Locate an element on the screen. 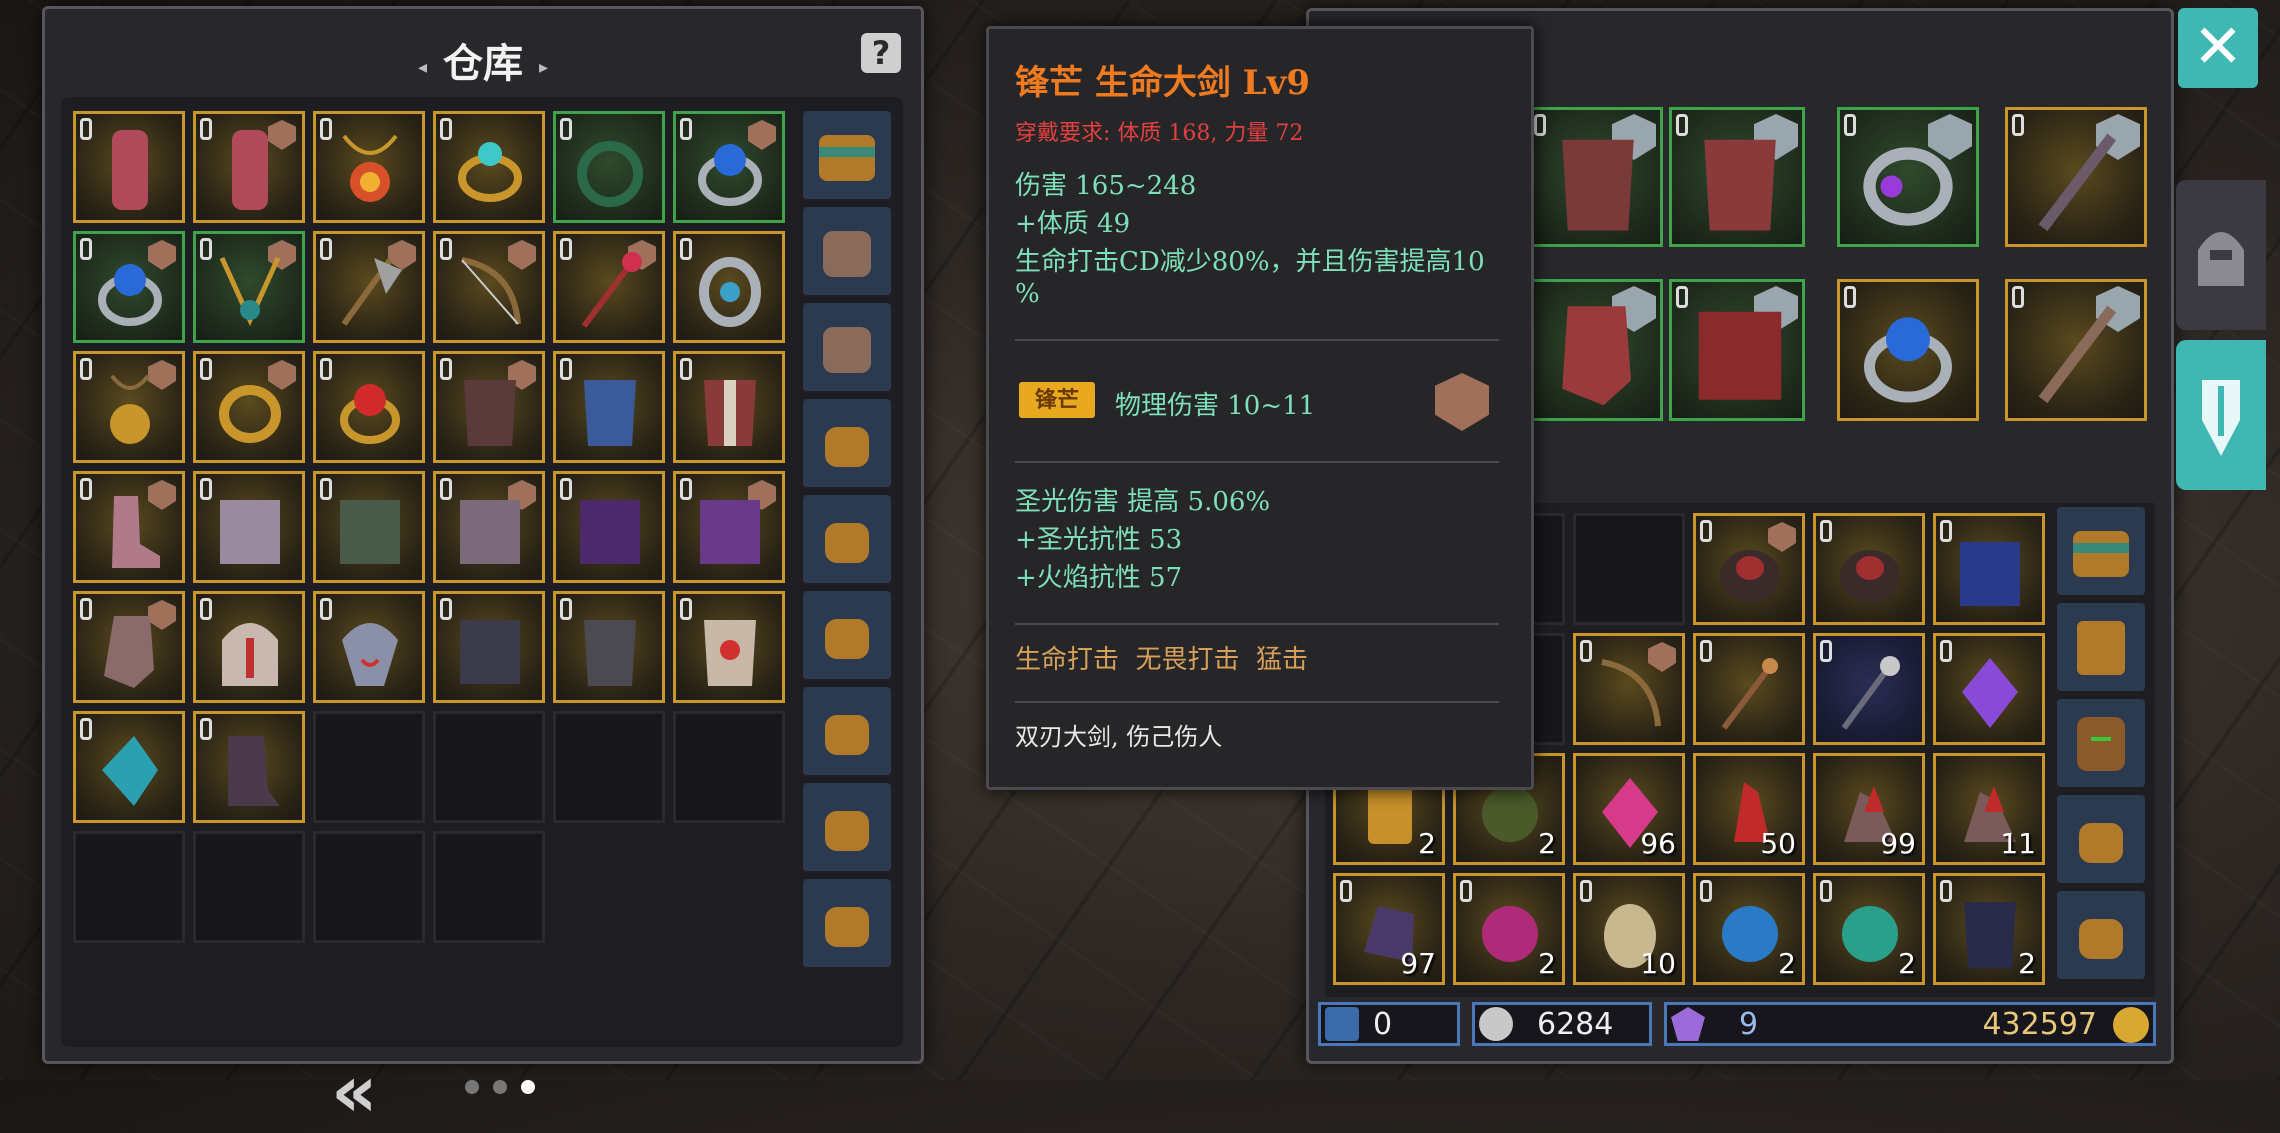 The width and height of the screenshot is (2280, 1133). gloves-icon is located at coordinates (129, 652).